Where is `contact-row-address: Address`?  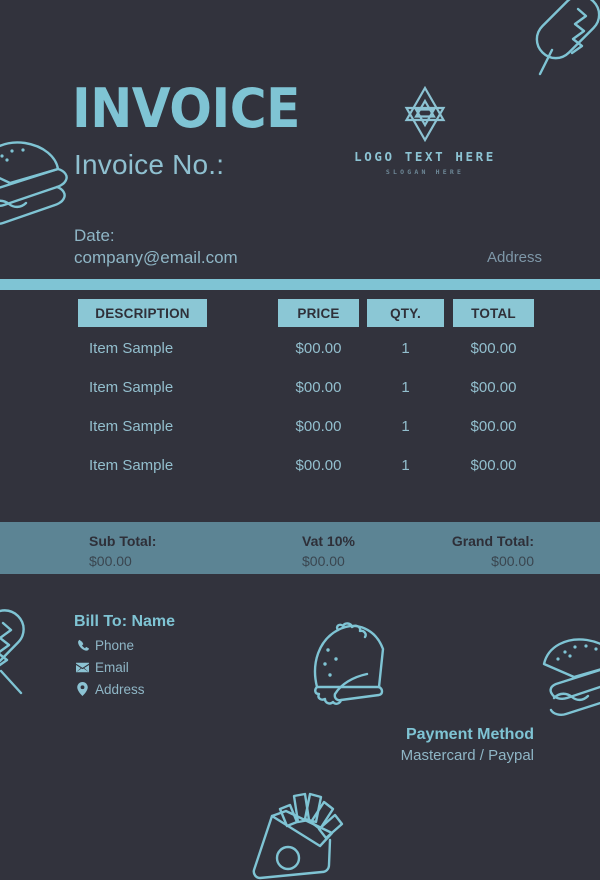 contact-row-address: Address is located at coordinates (124, 689).